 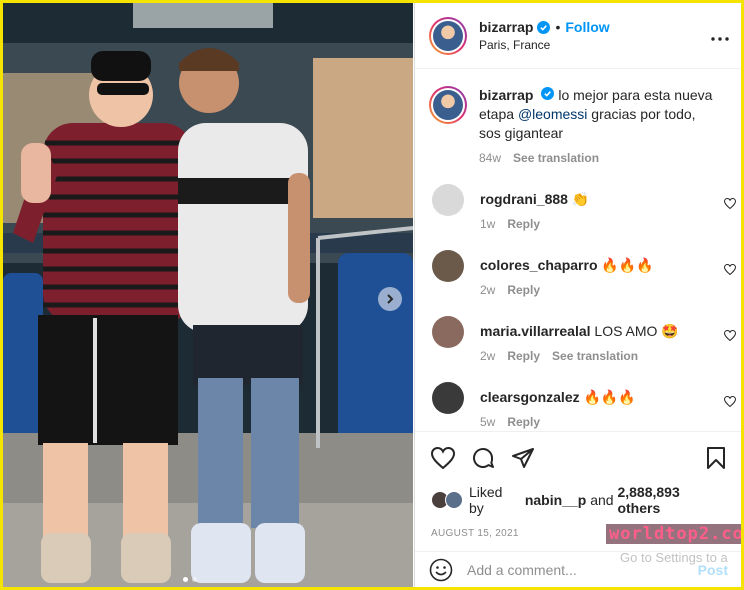 I want to click on next-photo-button, so click(x=390, y=299).